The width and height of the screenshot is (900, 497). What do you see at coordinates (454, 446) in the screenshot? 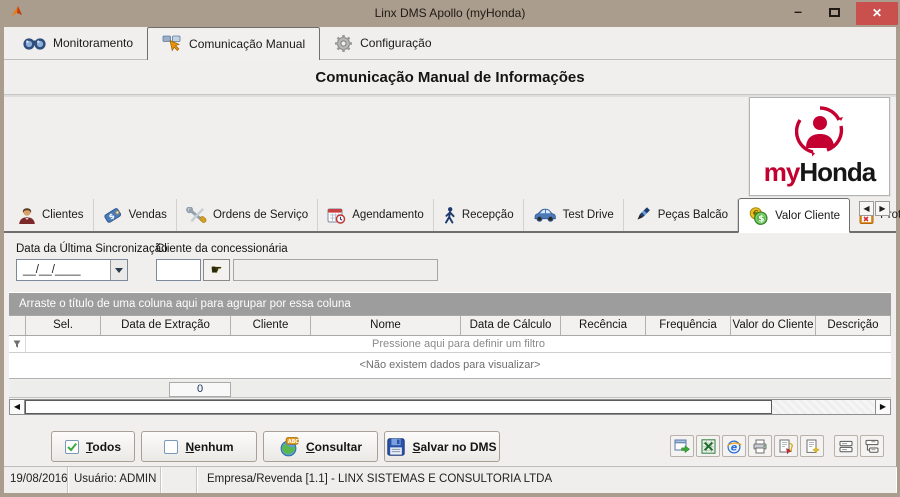
I see `button-label: Salvar no DMS` at bounding box center [454, 446].